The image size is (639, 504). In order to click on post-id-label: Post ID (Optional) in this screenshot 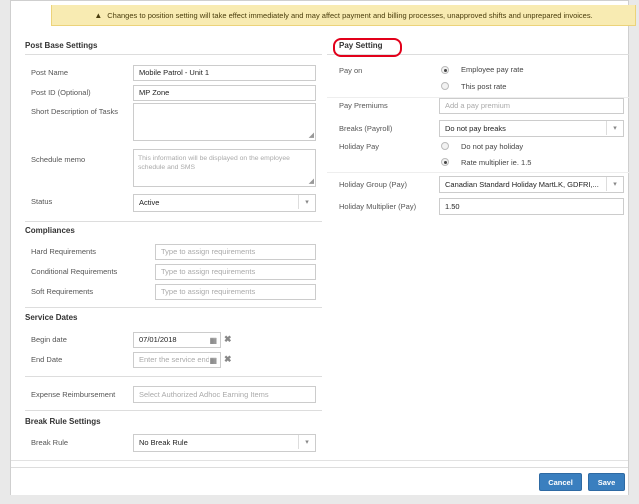, I will do `click(61, 92)`.